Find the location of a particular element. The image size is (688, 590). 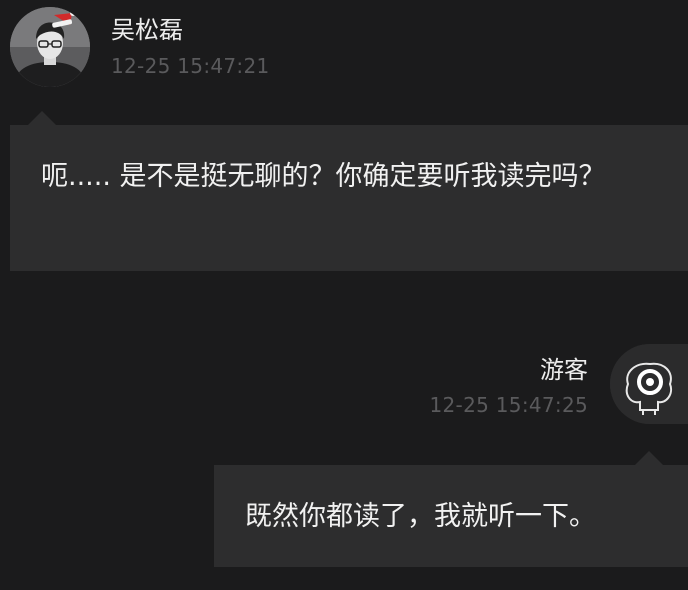

message-text: 呃..... 是不是挺无聊的？你确定要听我读完吗？ is located at coordinates (323, 176).